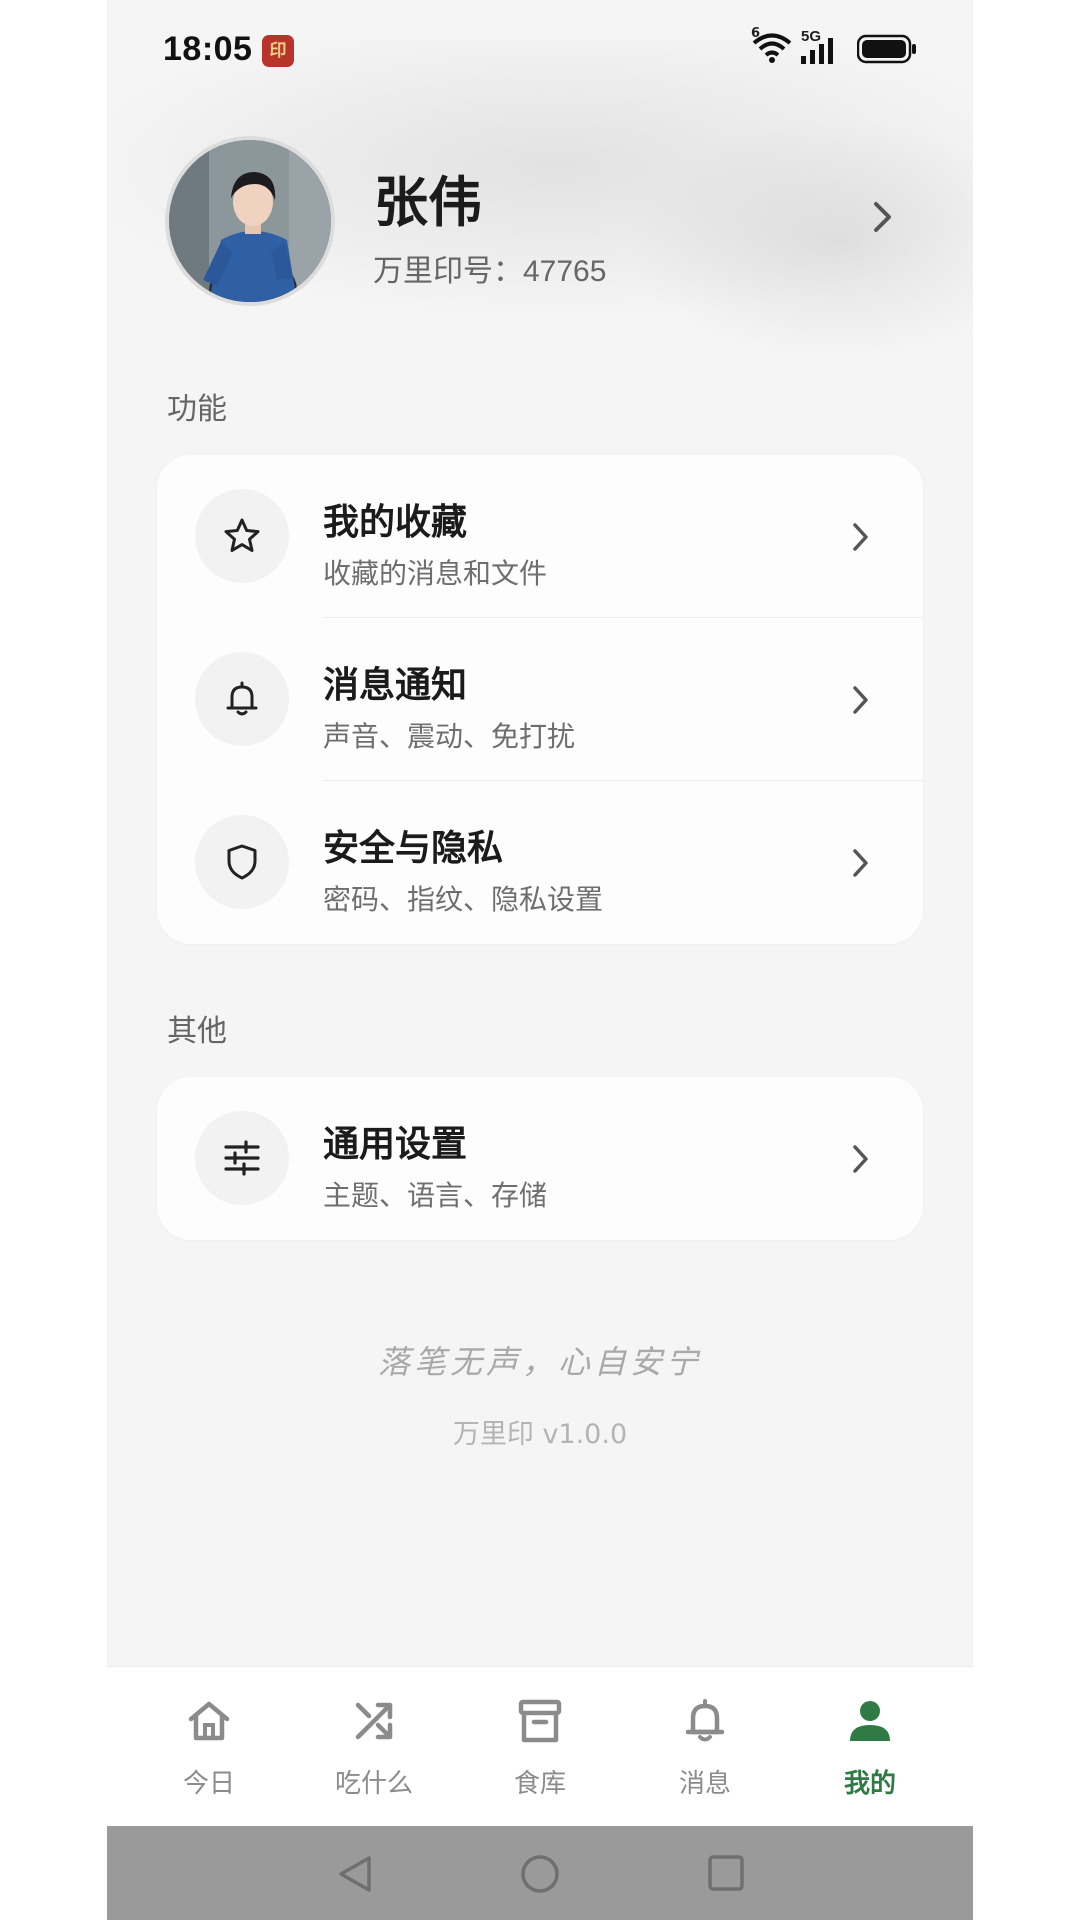 The height and width of the screenshot is (1920, 1080). Describe the element at coordinates (463, 899) in the screenshot. I see `menu-item-subtitle: 密码、指纹、隐私设置` at that location.